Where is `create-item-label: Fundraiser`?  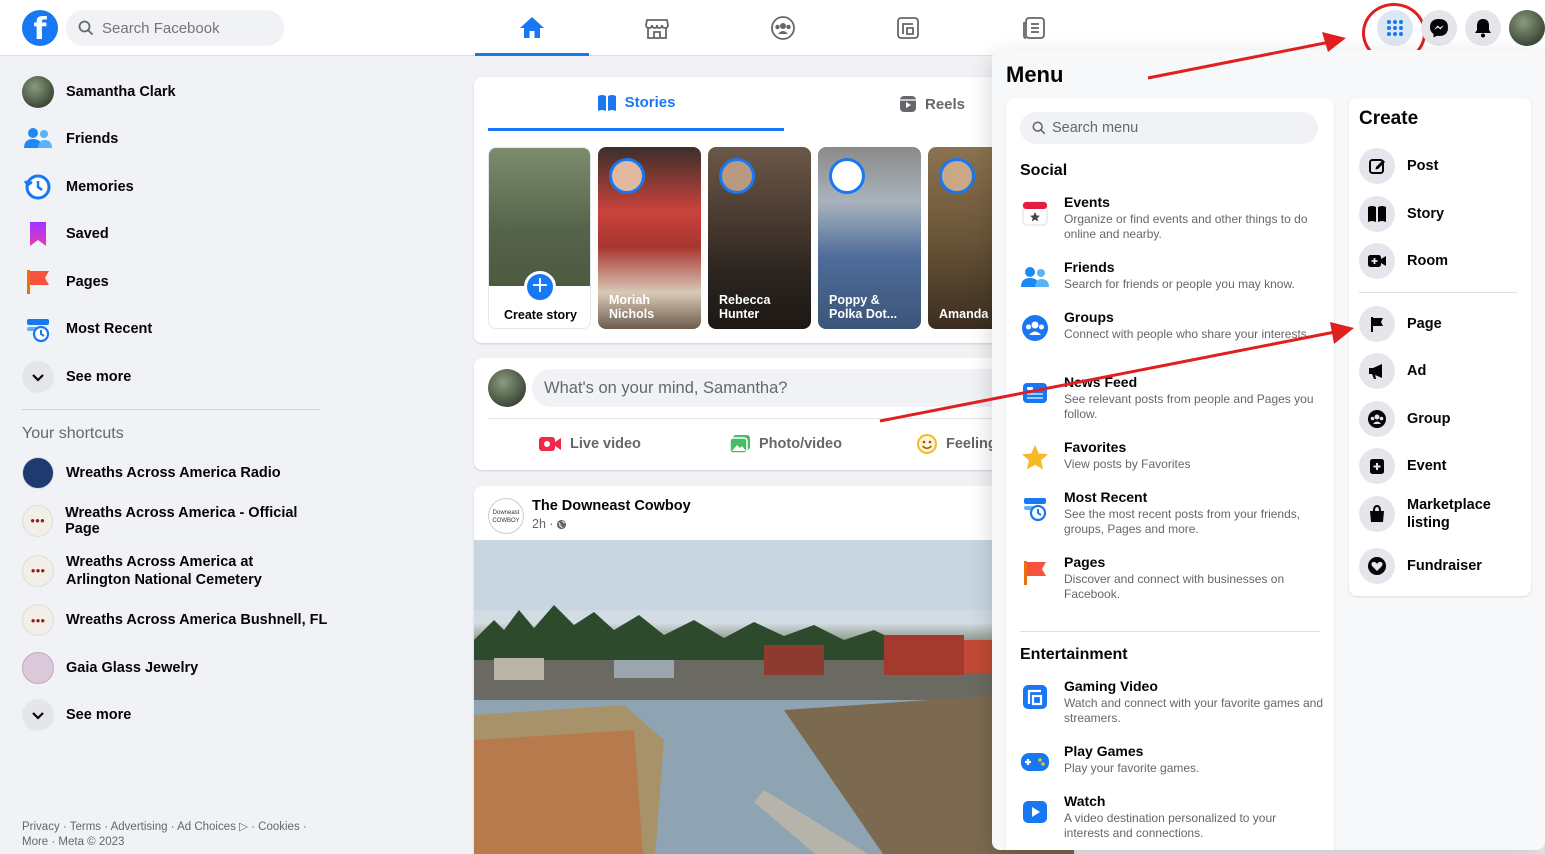 create-item-label: Fundraiser is located at coordinates (1444, 566).